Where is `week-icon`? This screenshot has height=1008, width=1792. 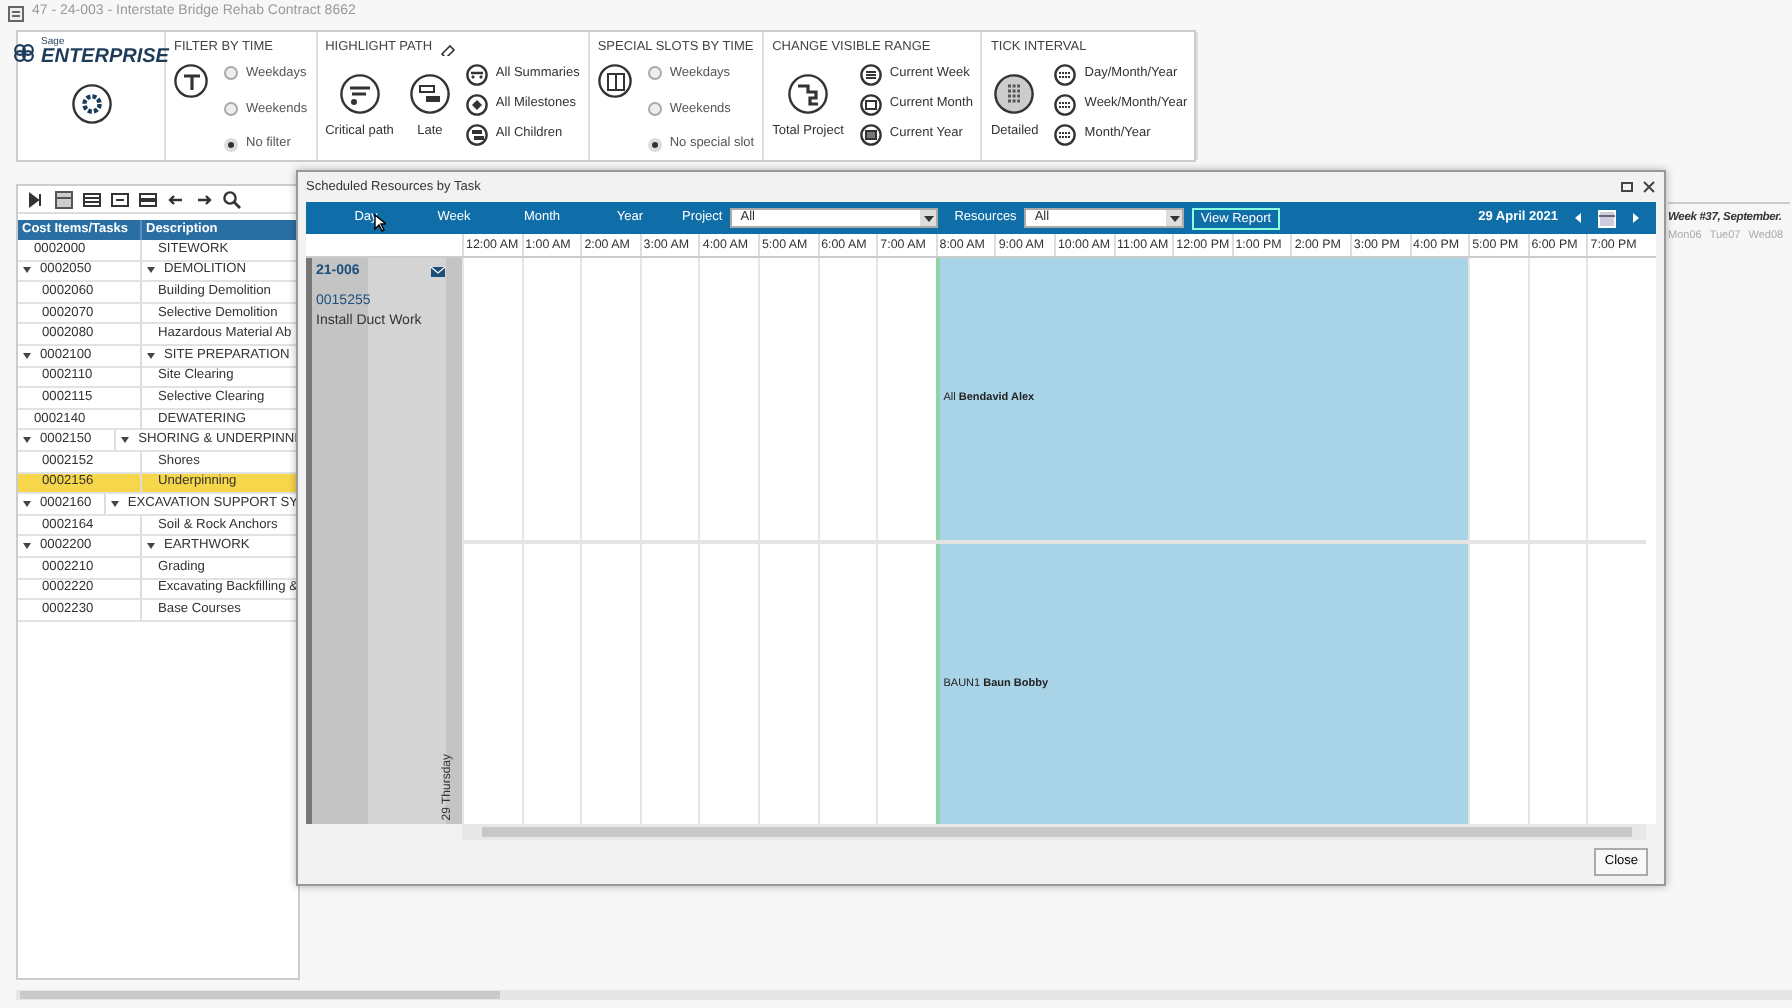 week-icon is located at coordinates (870, 74).